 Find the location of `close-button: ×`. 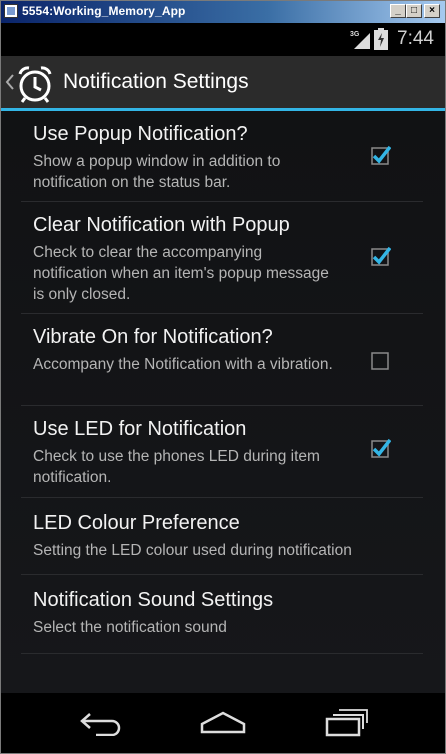

close-button: × is located at coordinates (432, 11).